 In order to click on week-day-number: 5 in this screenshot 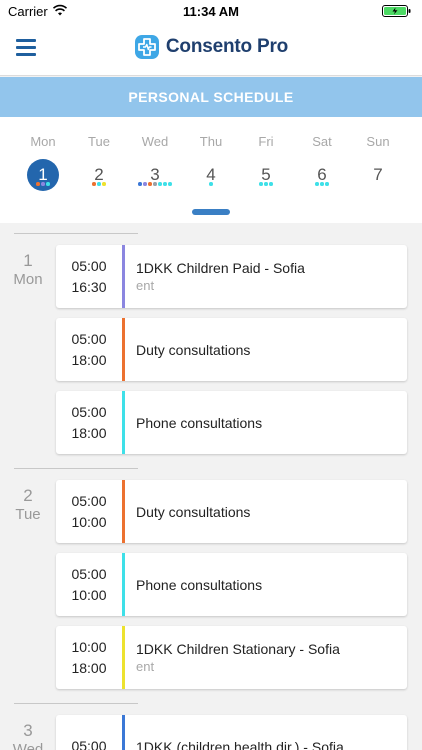, I will do `click(266, 174)`.